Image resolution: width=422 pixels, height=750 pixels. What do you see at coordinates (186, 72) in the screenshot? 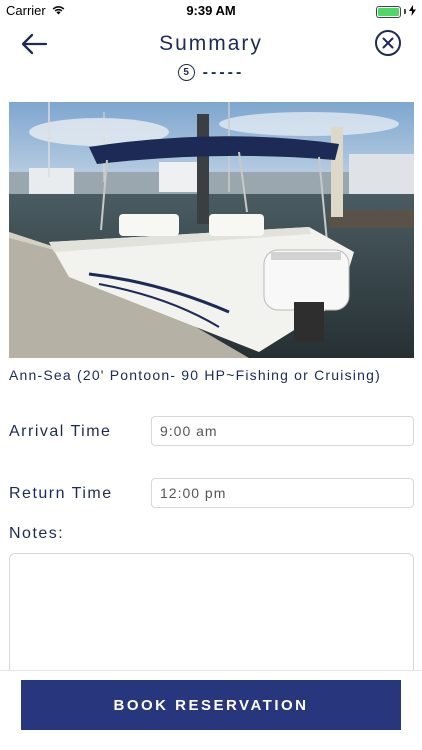
I see `step-number-badge: 5` at bounding box center [186, 72].